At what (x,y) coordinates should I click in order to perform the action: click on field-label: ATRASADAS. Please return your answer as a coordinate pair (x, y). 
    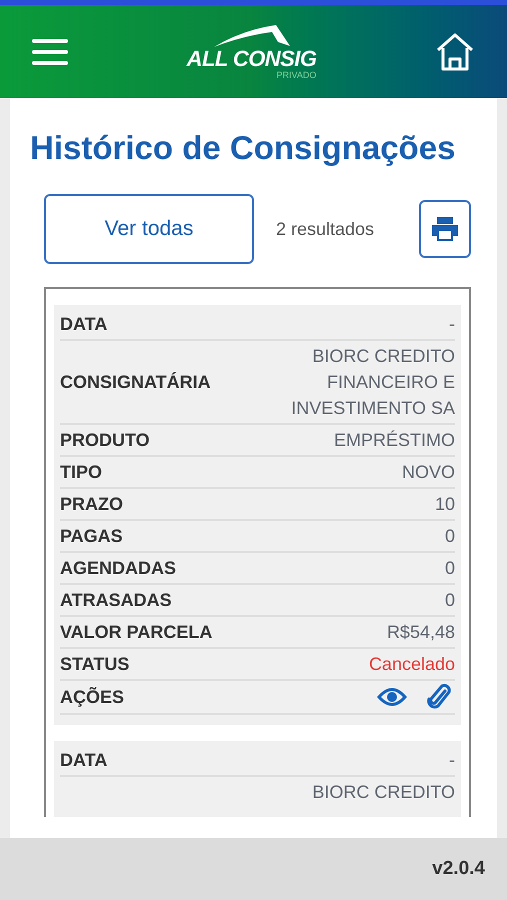
    Looking at the image, I should click on (116, 600).